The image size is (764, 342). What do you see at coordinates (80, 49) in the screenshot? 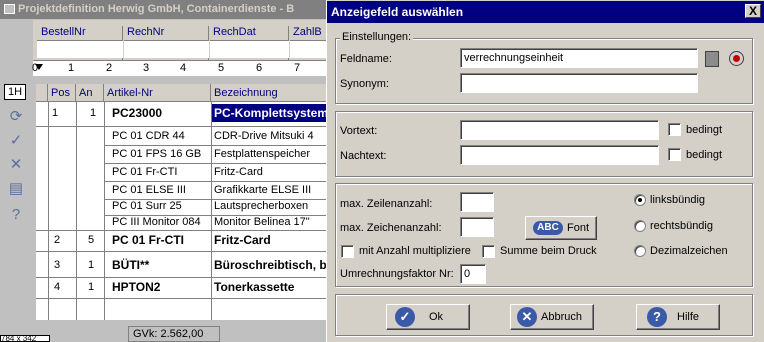
I see `bestellnr-field` at bounding box center [80, 49].